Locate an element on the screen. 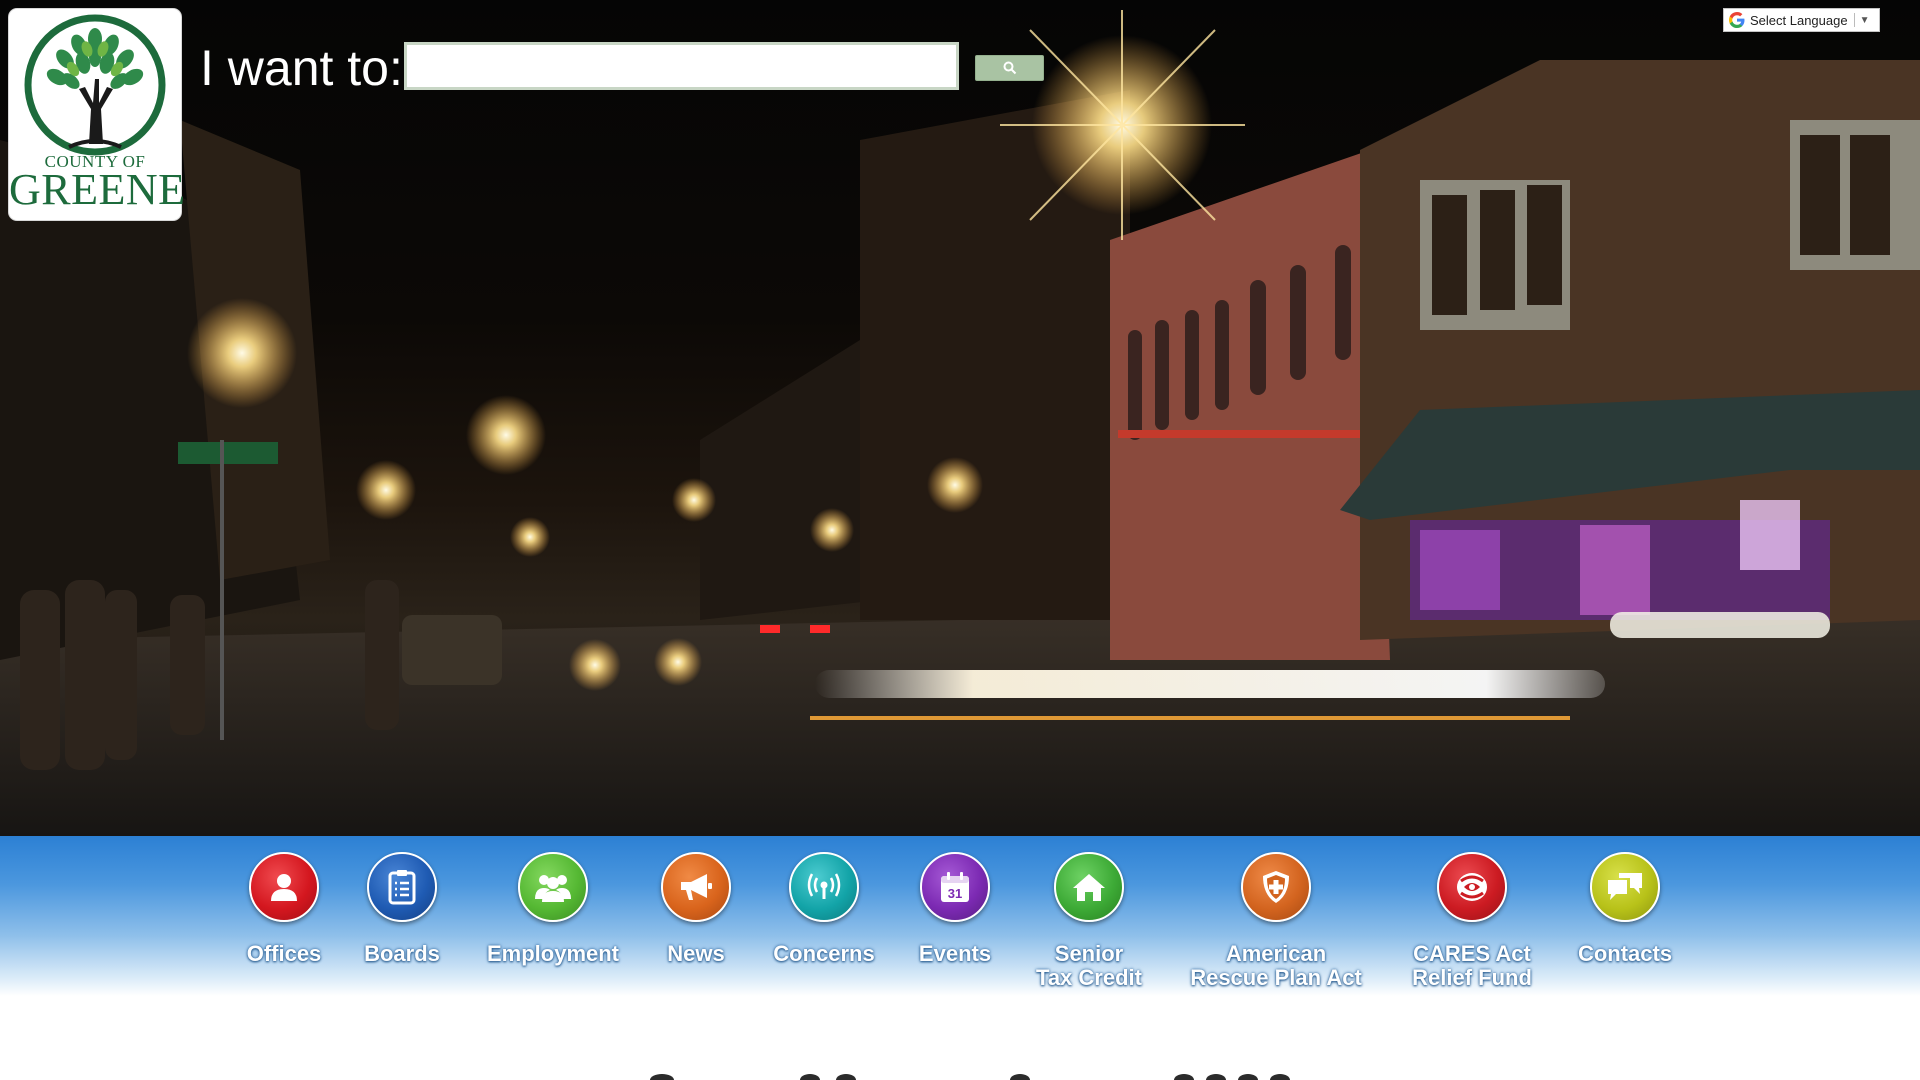  language-selector: Select Language ▼ is located at coordinates (1801, 20).